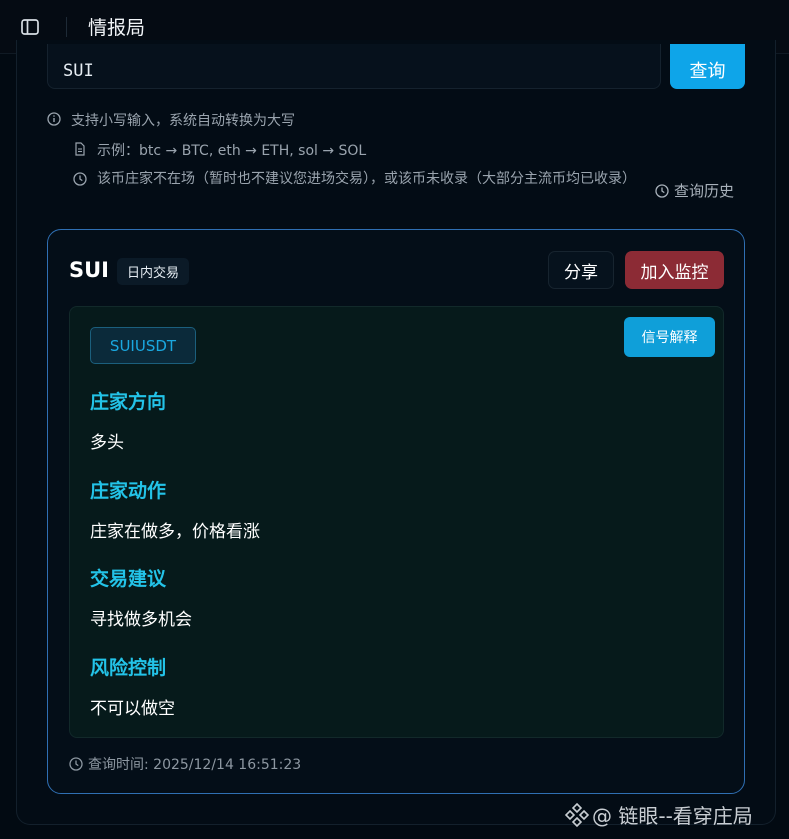  I want to click on signal-explain-button: 信号解释, so click(669, 337).